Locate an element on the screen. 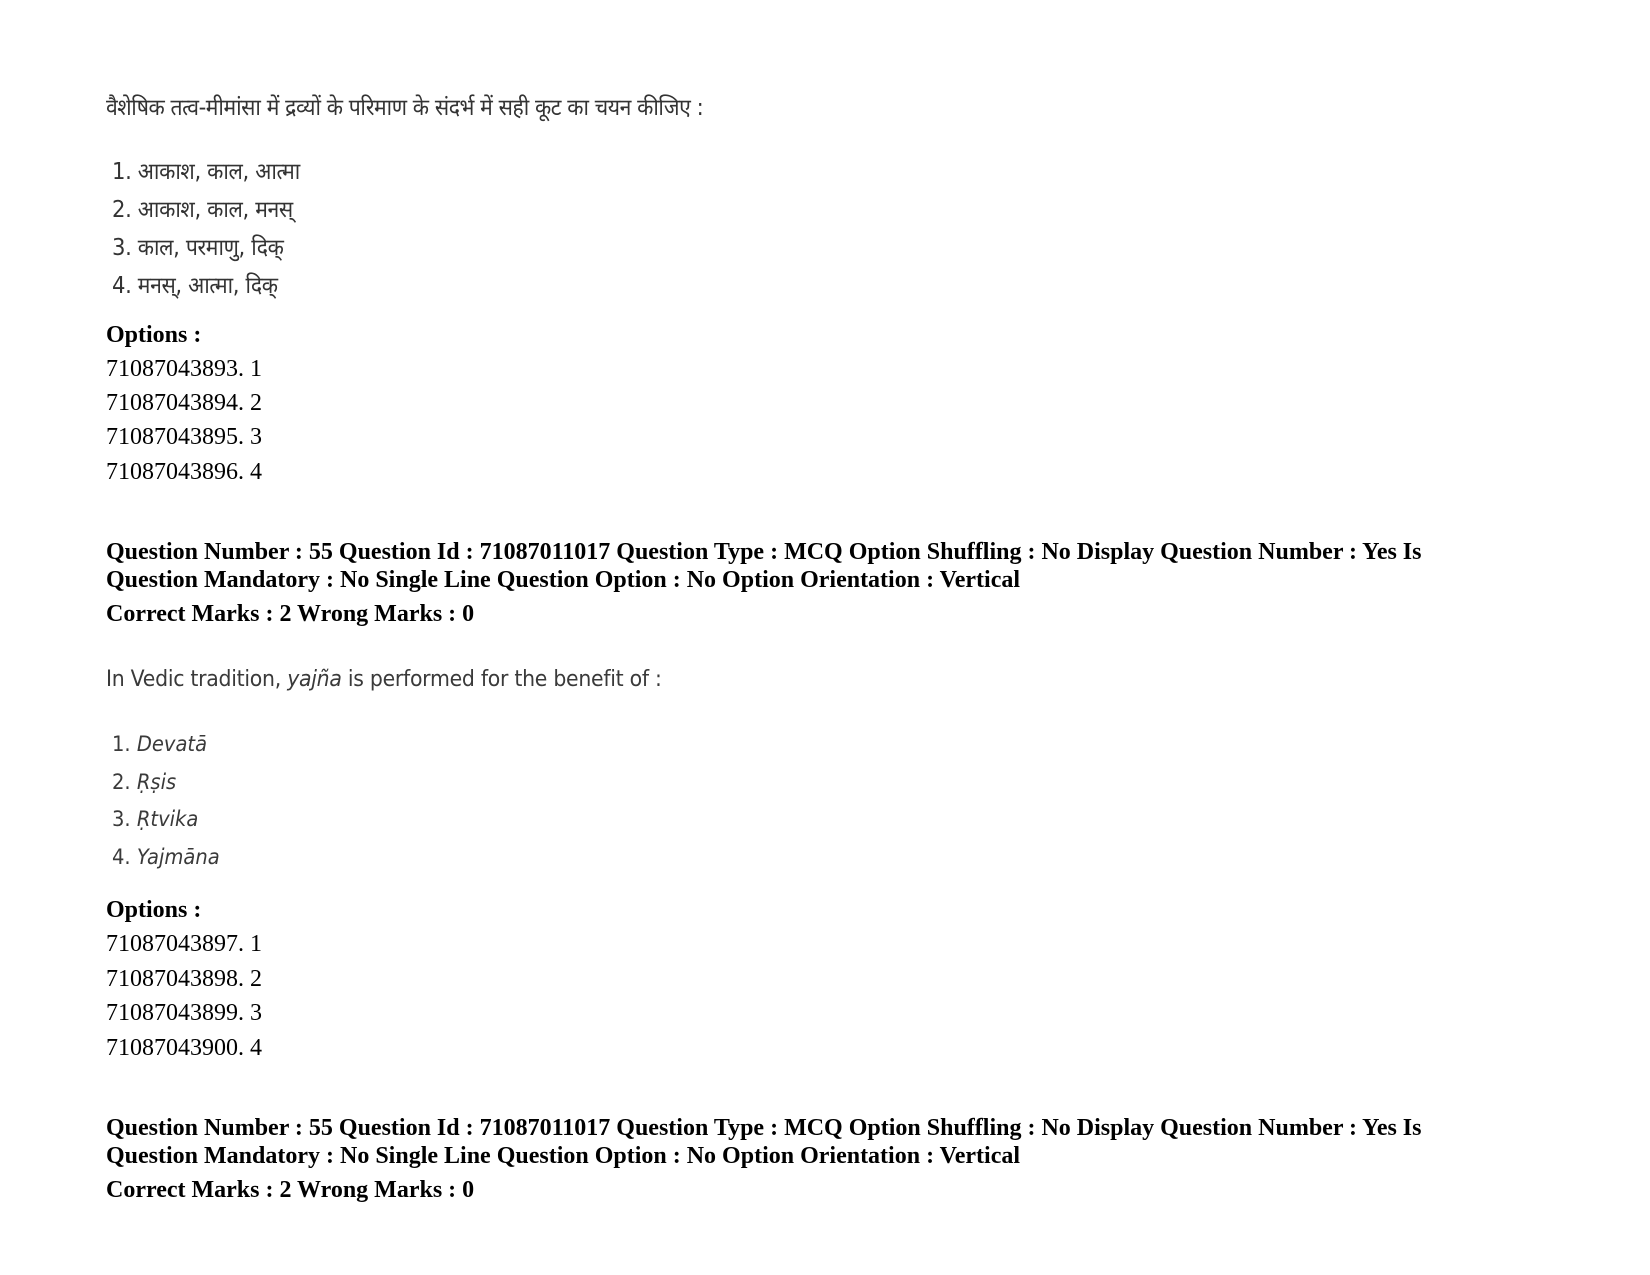 The width and height of the screenshot is (1650, 1275). statement-item: 4. मनस्, आत्मा, दिक् is located at coordinates (195, 286).